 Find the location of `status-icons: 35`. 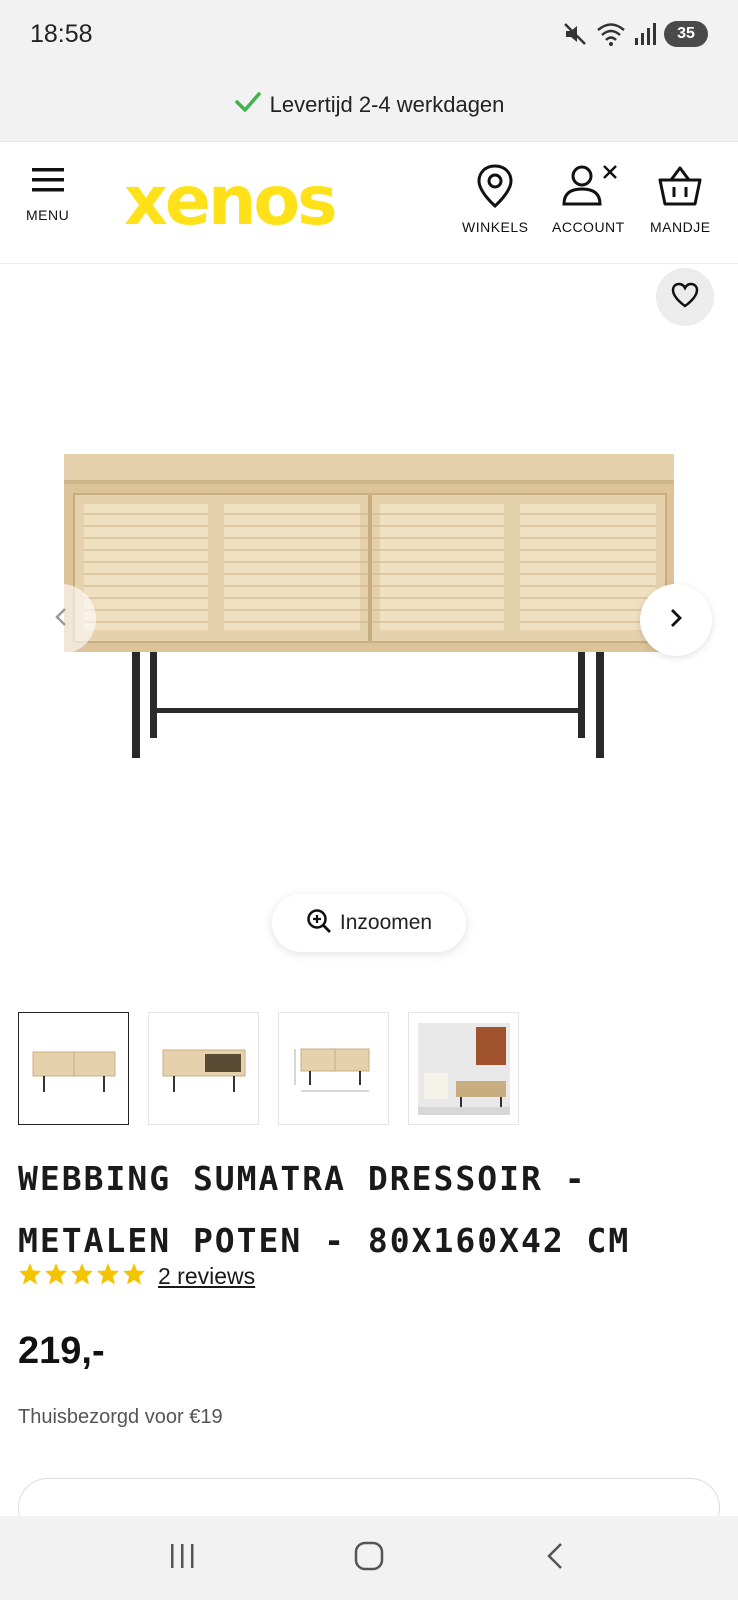

status-icons: 35 is located at coordinates (635, 34).